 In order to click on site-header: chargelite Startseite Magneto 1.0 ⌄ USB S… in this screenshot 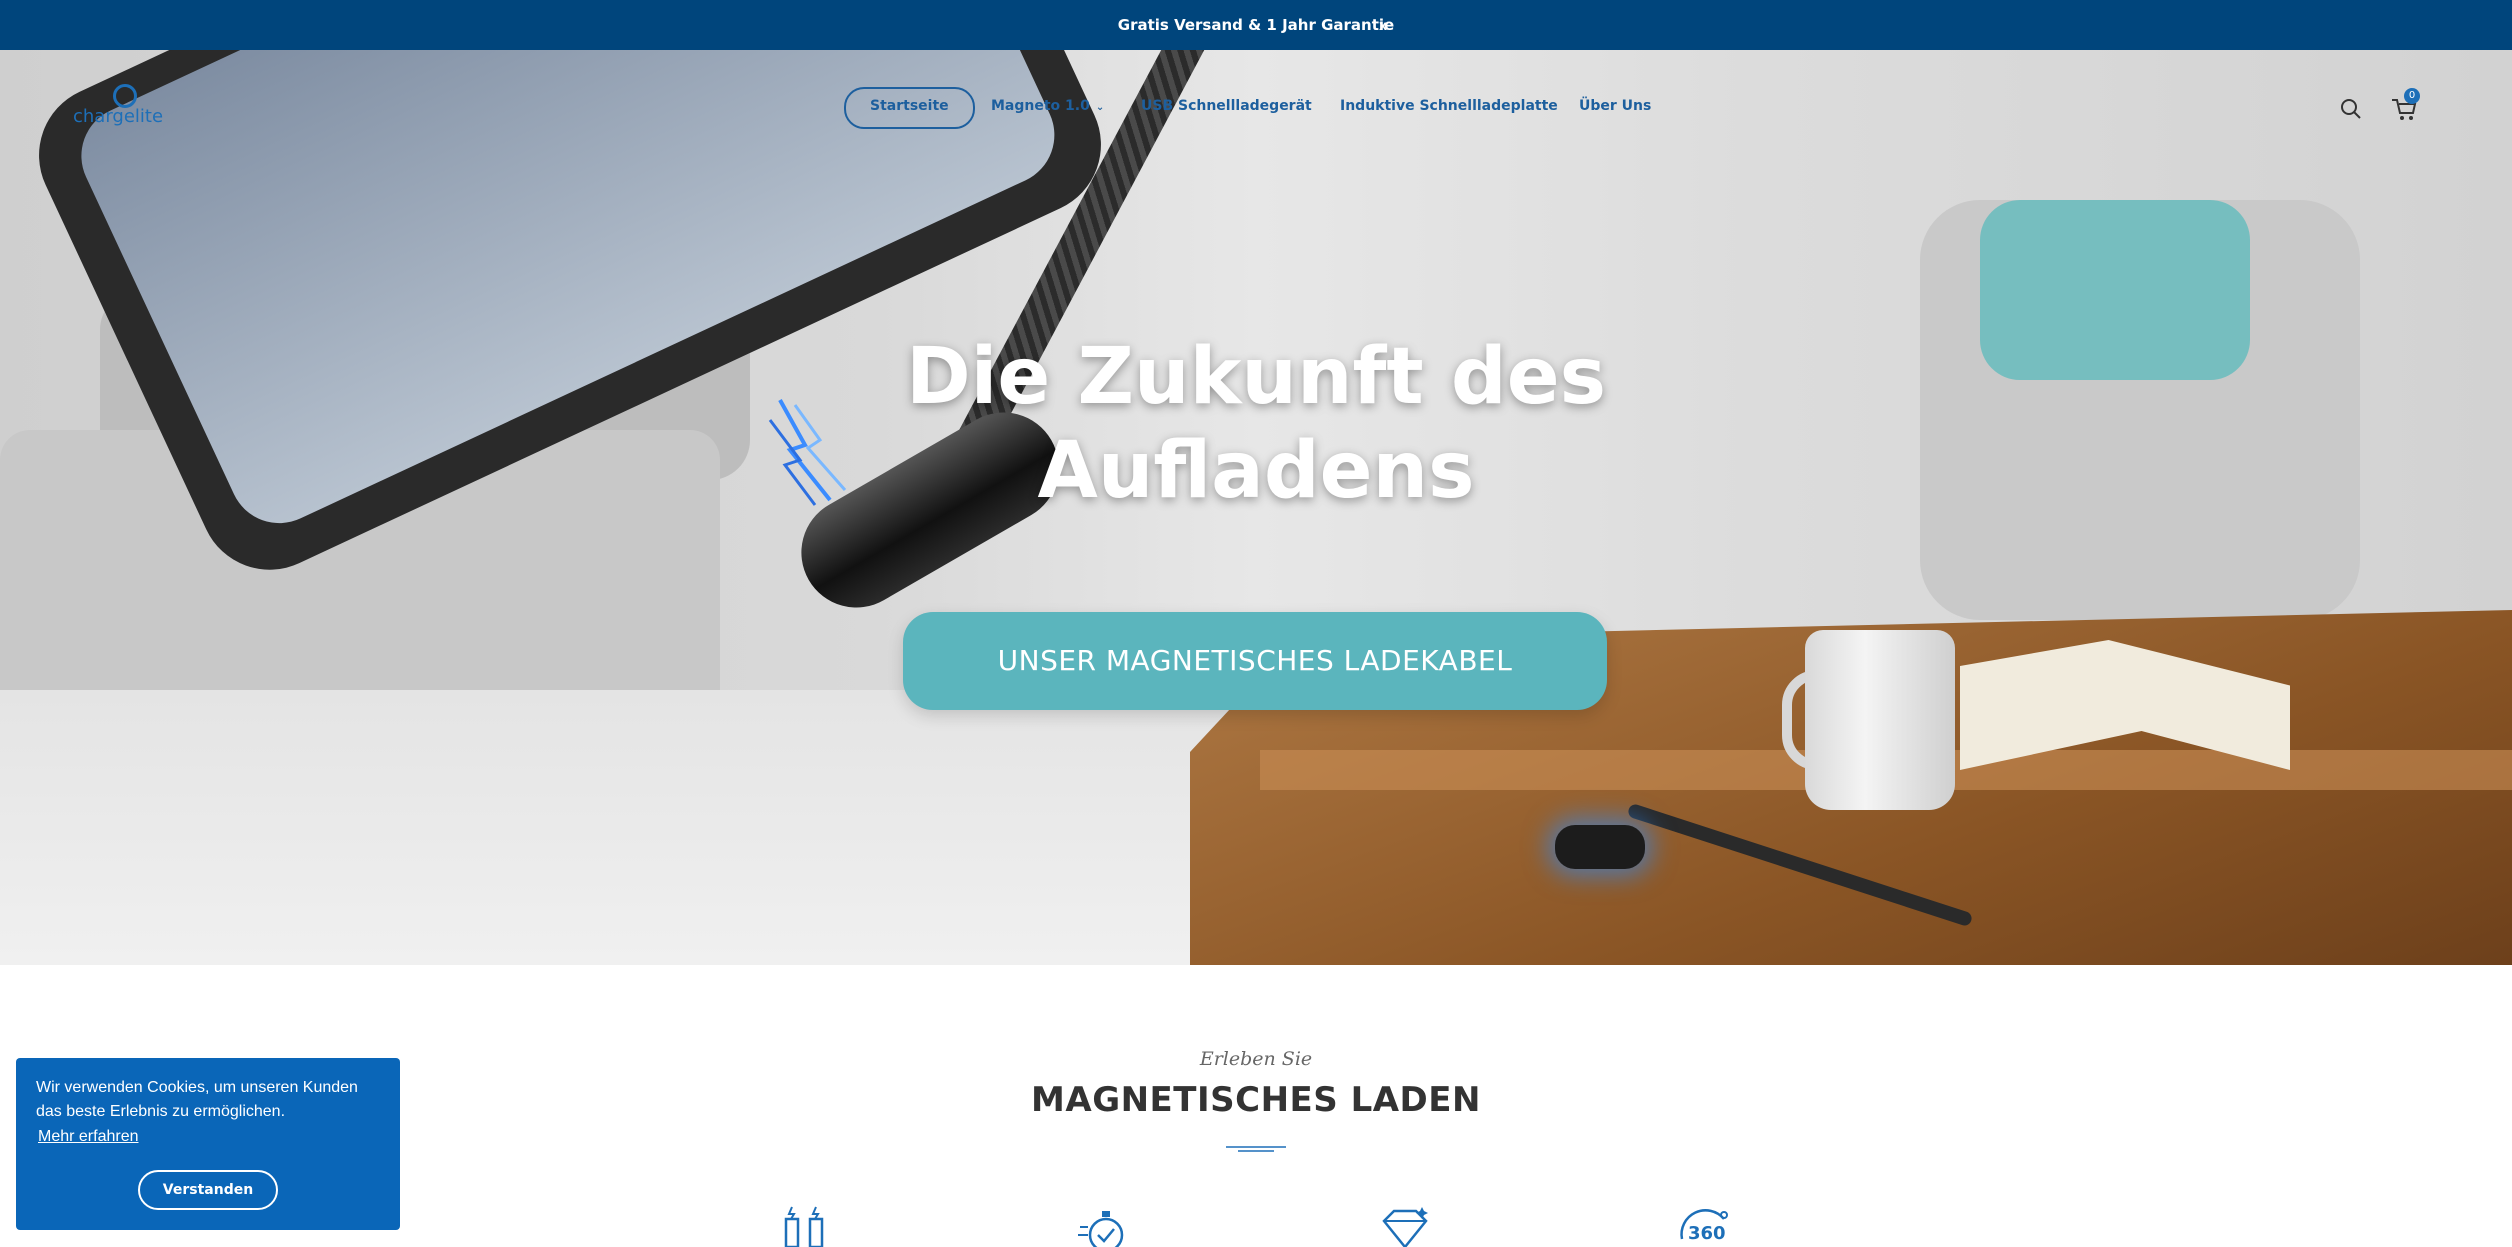, I will do `click(1256, 105)`.